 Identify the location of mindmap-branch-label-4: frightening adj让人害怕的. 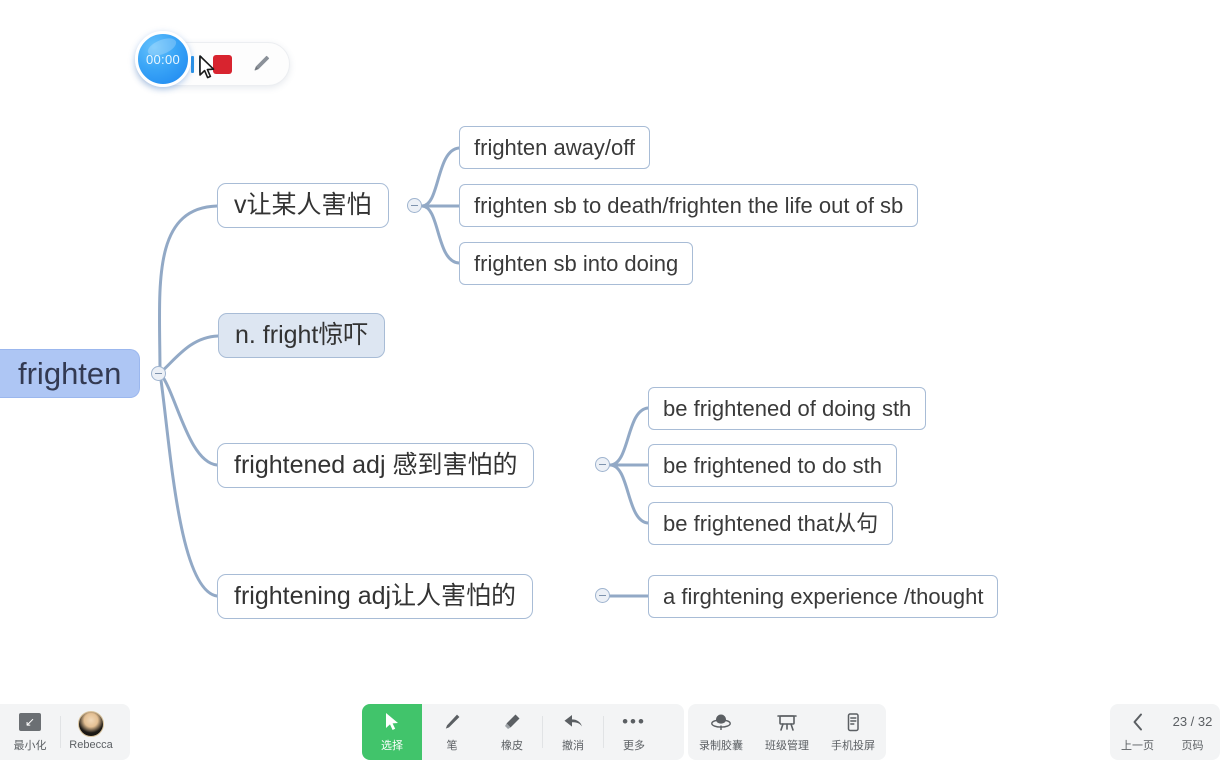
(375, 596).